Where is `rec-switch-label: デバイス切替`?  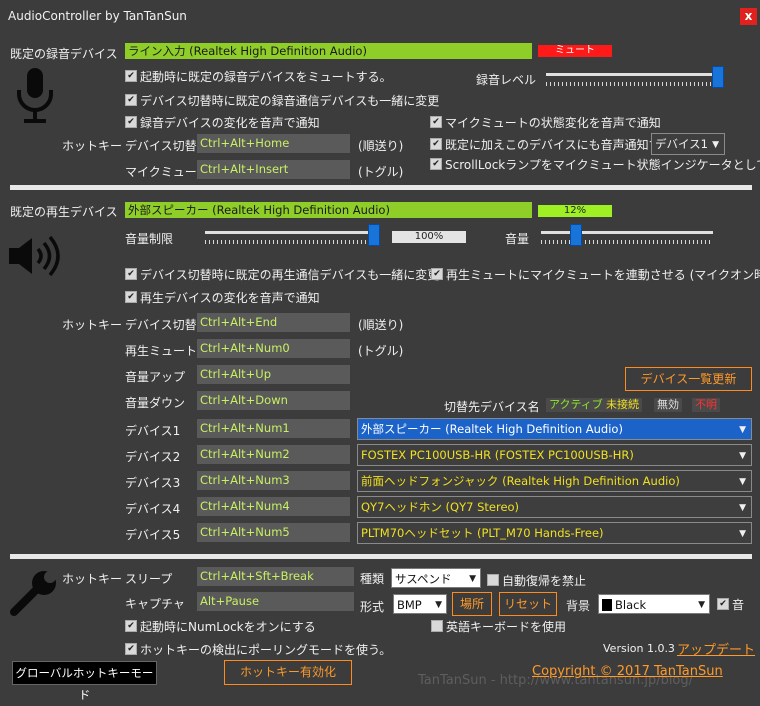 rec-switch-label: デバイス切替 is located at coordinates (161, 146).